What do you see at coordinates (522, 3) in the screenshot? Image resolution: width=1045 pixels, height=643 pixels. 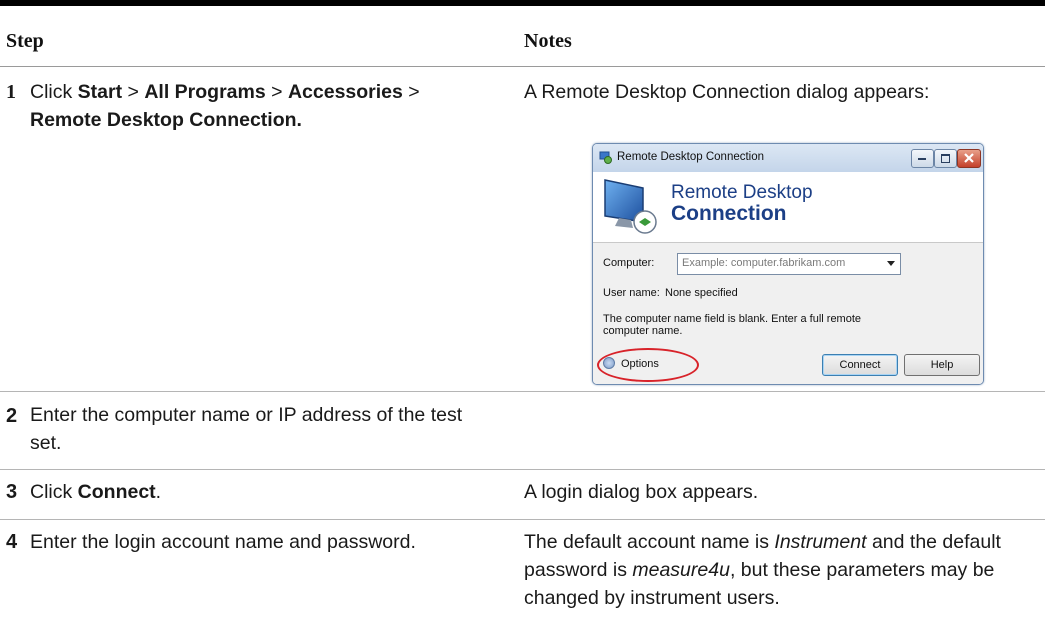 I see `top-rule` at bounding box center [522, 3].